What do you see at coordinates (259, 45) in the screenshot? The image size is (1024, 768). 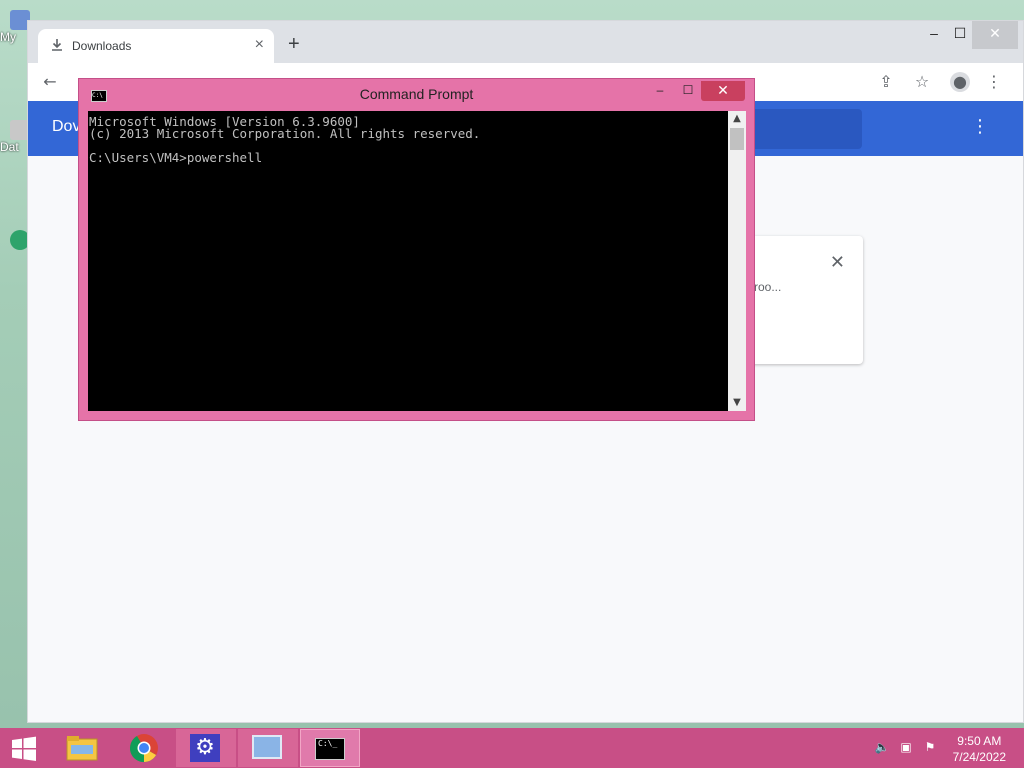 I see `tab-close-icon: ×` at bounding box center [259, 45].